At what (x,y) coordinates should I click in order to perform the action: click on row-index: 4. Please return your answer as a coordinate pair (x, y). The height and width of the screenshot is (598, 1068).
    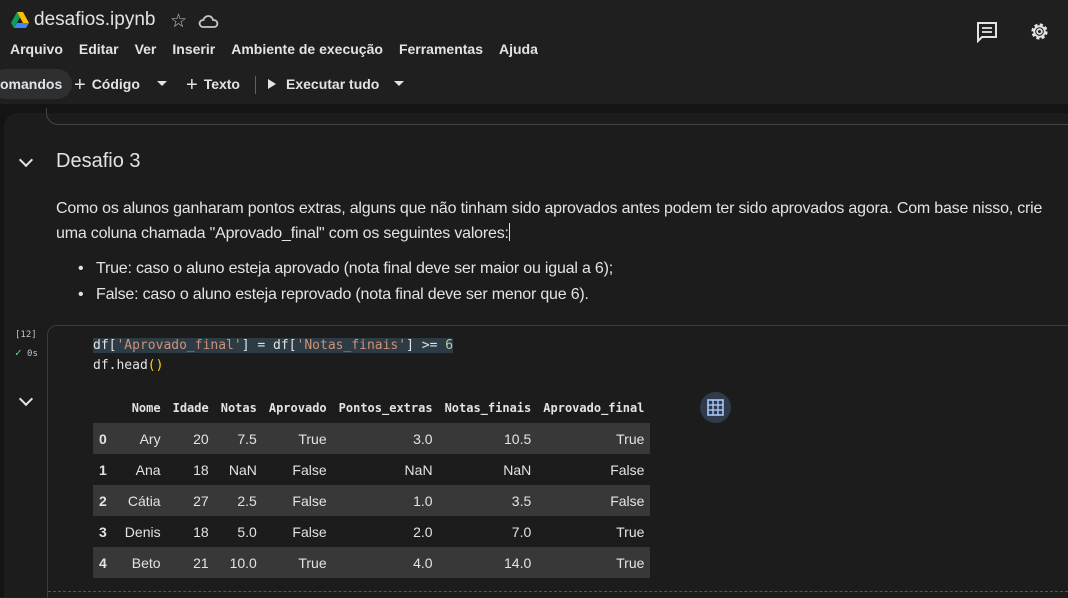
    Looking at the image, I should click on (106, 562).